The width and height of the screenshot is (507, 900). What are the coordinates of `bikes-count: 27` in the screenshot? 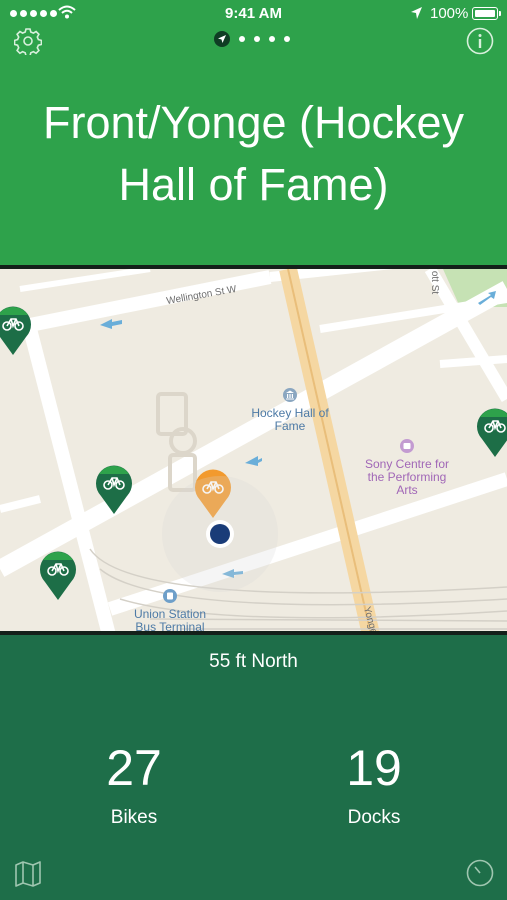 It's located at (134, 768).